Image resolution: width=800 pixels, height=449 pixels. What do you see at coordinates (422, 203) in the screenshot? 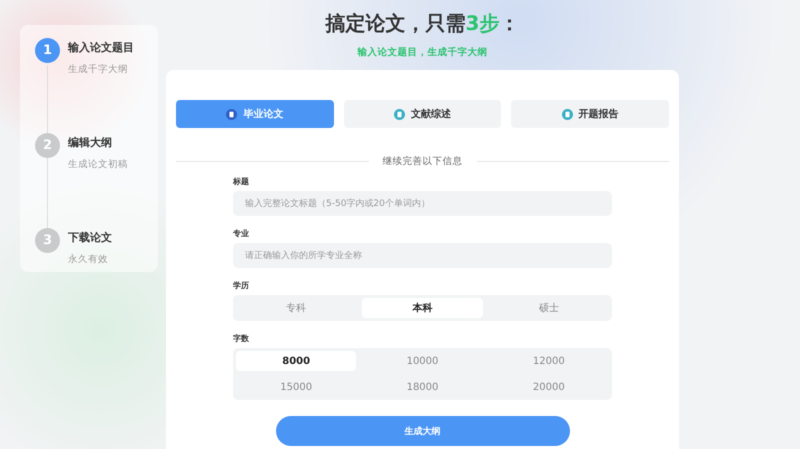
I see `input-field: 输入完整论文标题（5-50字内或20个单词内）` at bounding box center [422, 203].